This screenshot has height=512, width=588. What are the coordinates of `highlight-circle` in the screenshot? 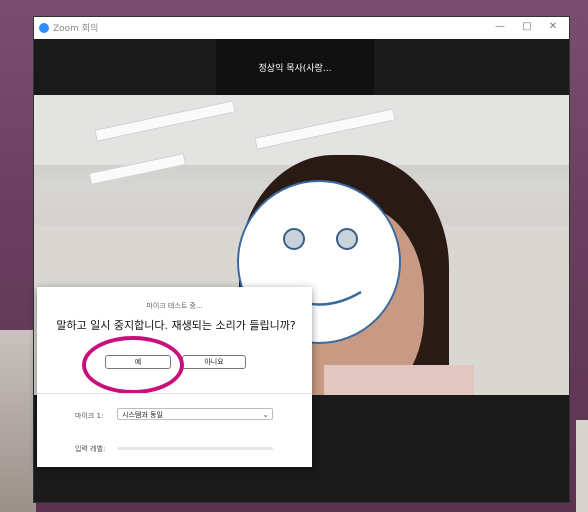 It's located at (133, 365).